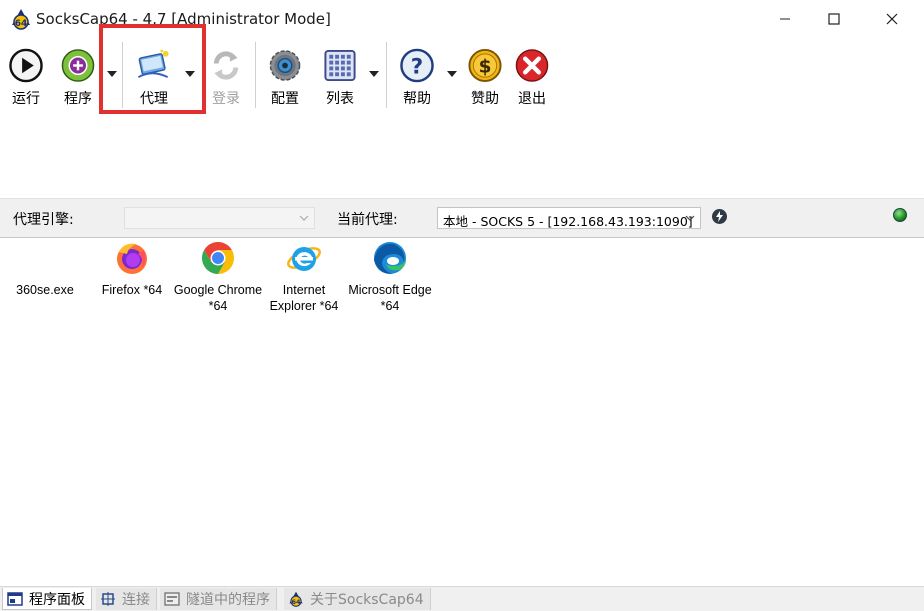 Image resolution: width=924 pixels, height=611 pixels. I want to click on close-icon, so click(892, 19).